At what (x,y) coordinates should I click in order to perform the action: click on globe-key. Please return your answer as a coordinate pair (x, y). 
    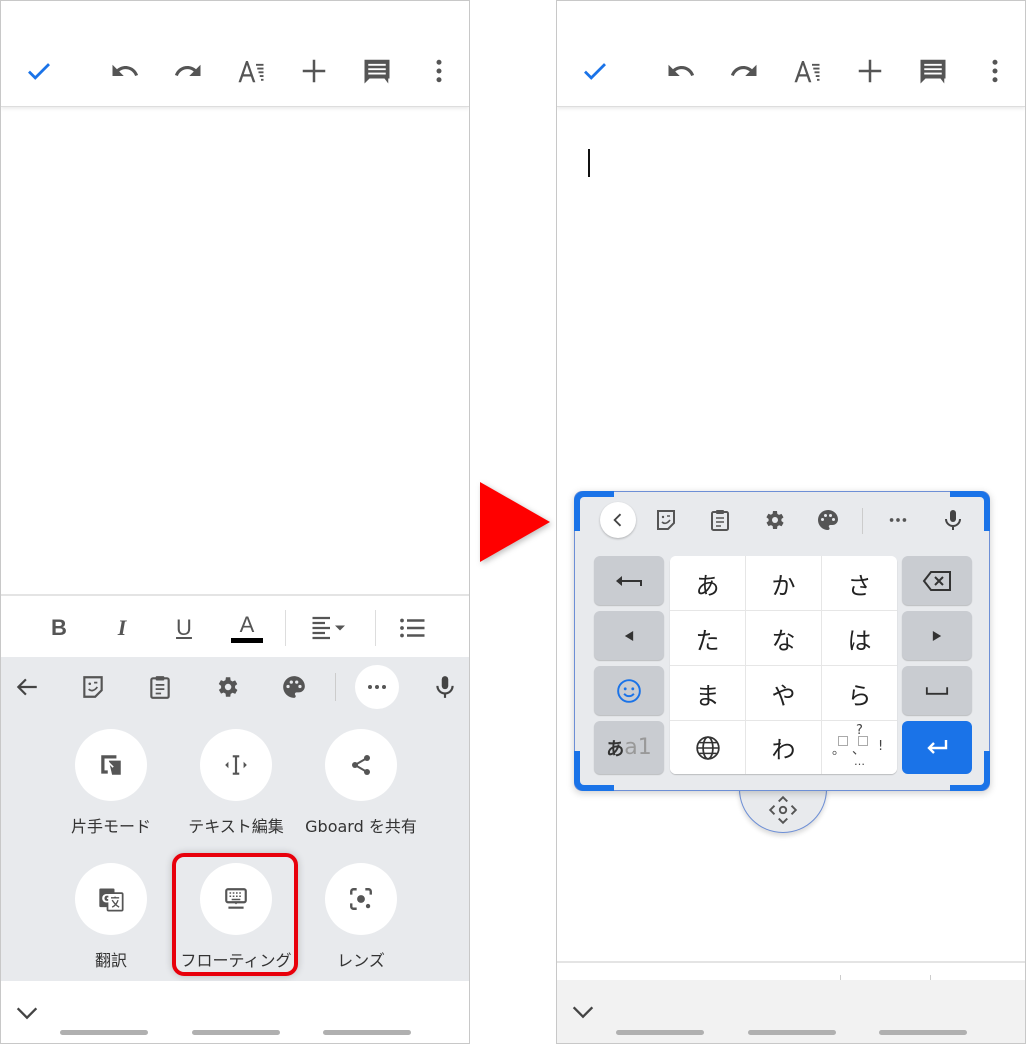
    Looking at the image, I should click on (708, 747).